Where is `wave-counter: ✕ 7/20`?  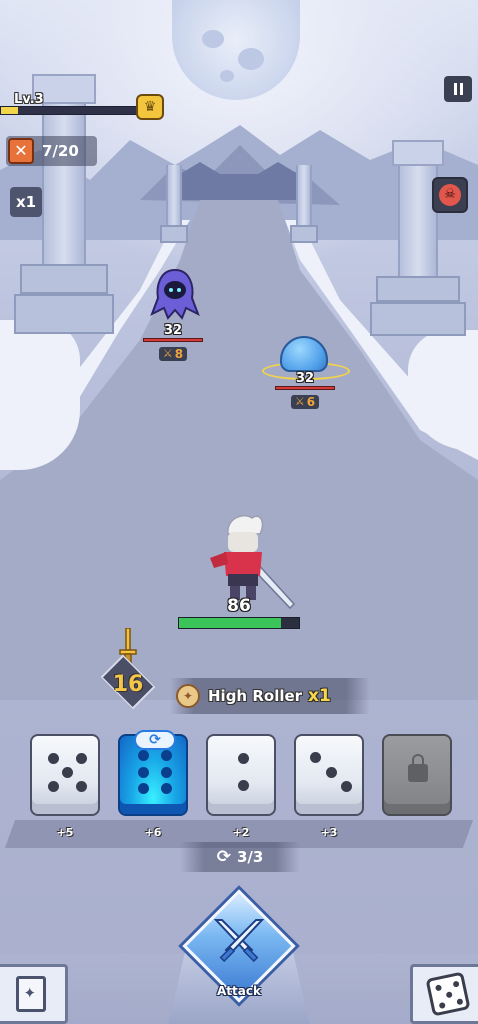
wave-counter: ✕ 7/20 is located at coordinates (51, 151).